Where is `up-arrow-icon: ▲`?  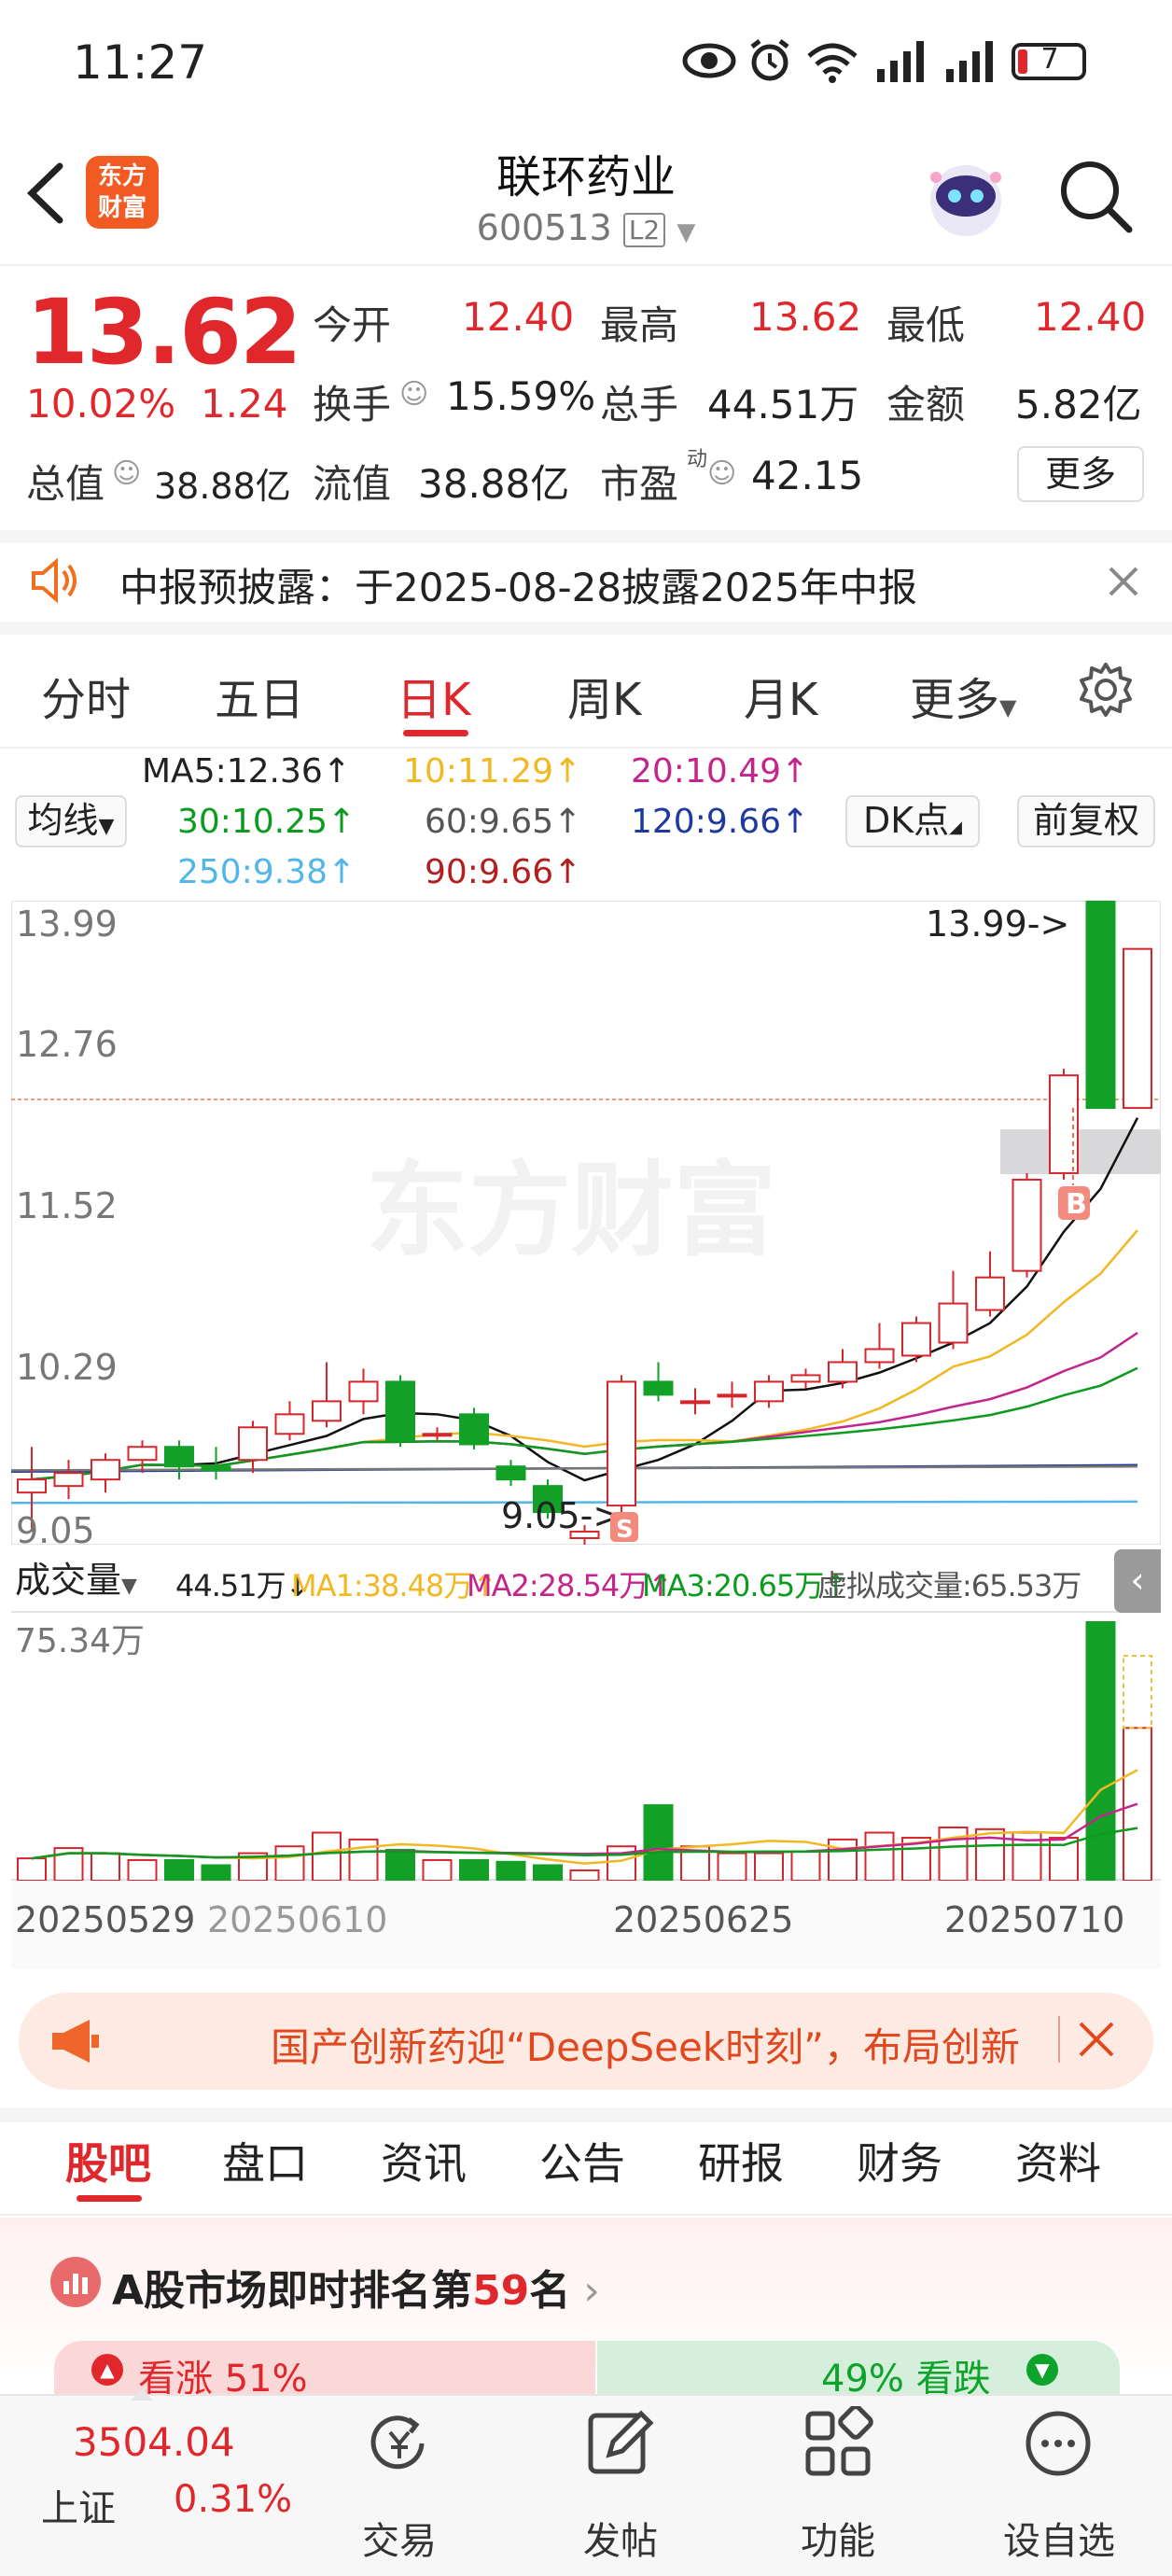
up-arrow-icon: ▲ is located at coordinates (107, 2370).